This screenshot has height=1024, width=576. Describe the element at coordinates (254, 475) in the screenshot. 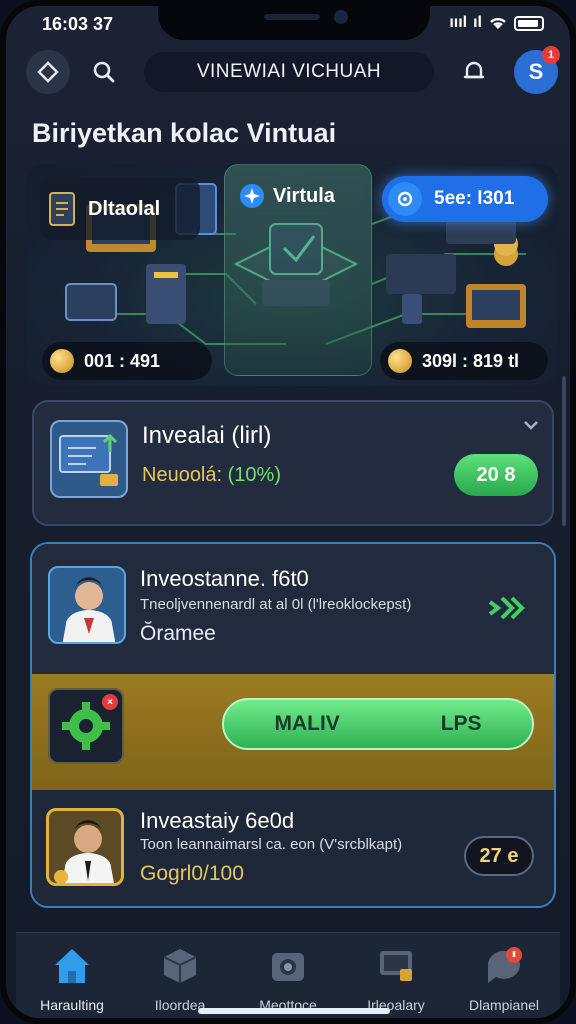

I see `card1-percentage: (10%)` at that location.